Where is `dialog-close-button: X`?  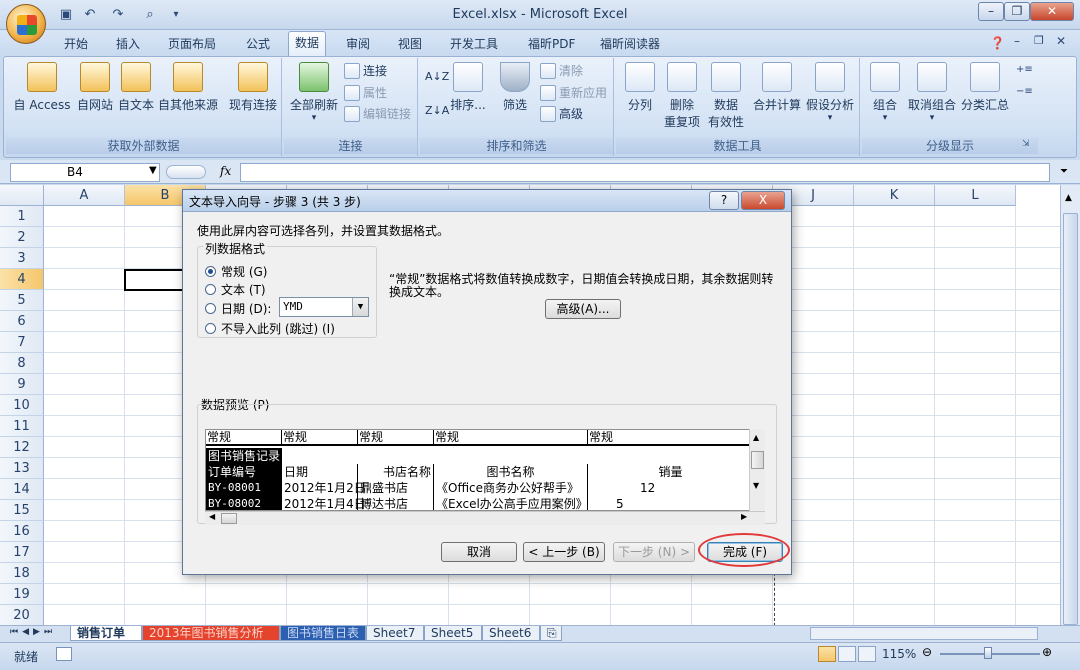 dialog-close-button: X is located at coordinates (763, 200).